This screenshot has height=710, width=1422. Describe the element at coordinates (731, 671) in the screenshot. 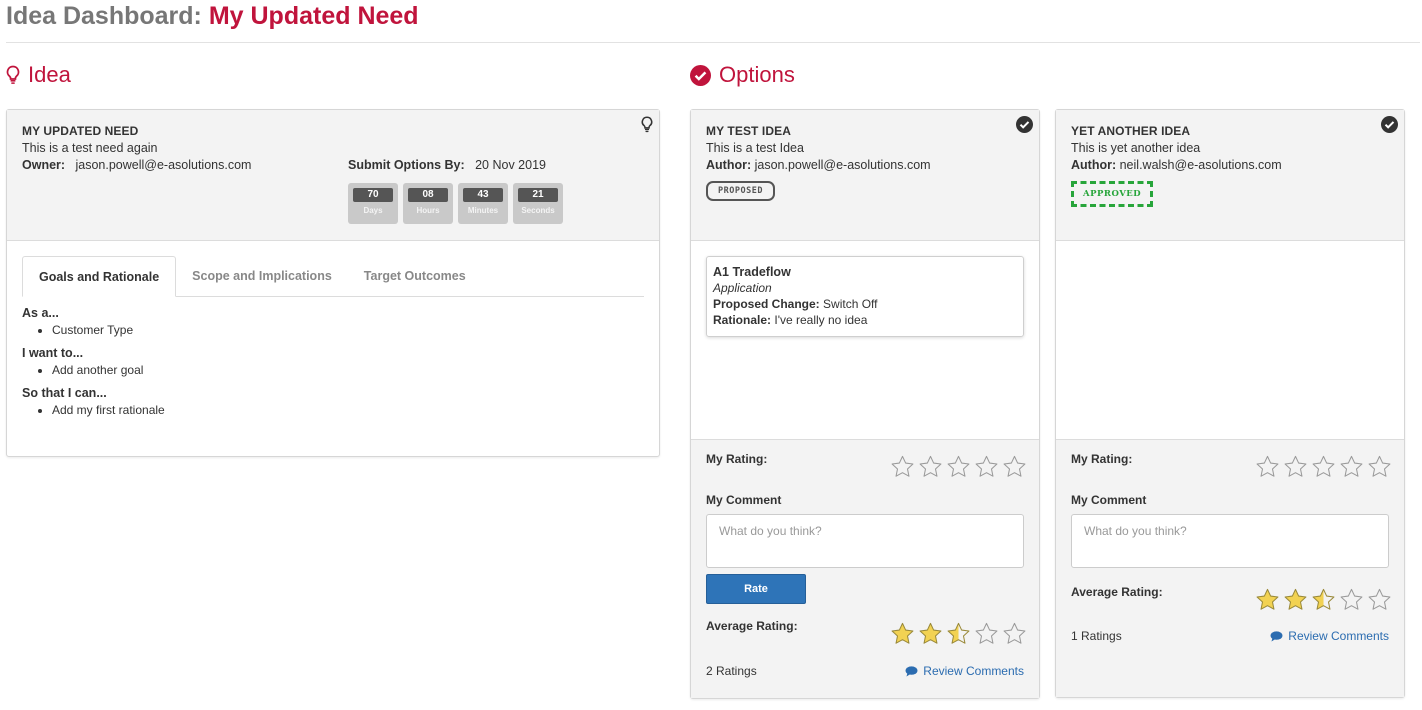

I see `ratings-count: 2 Ratings` at that location.